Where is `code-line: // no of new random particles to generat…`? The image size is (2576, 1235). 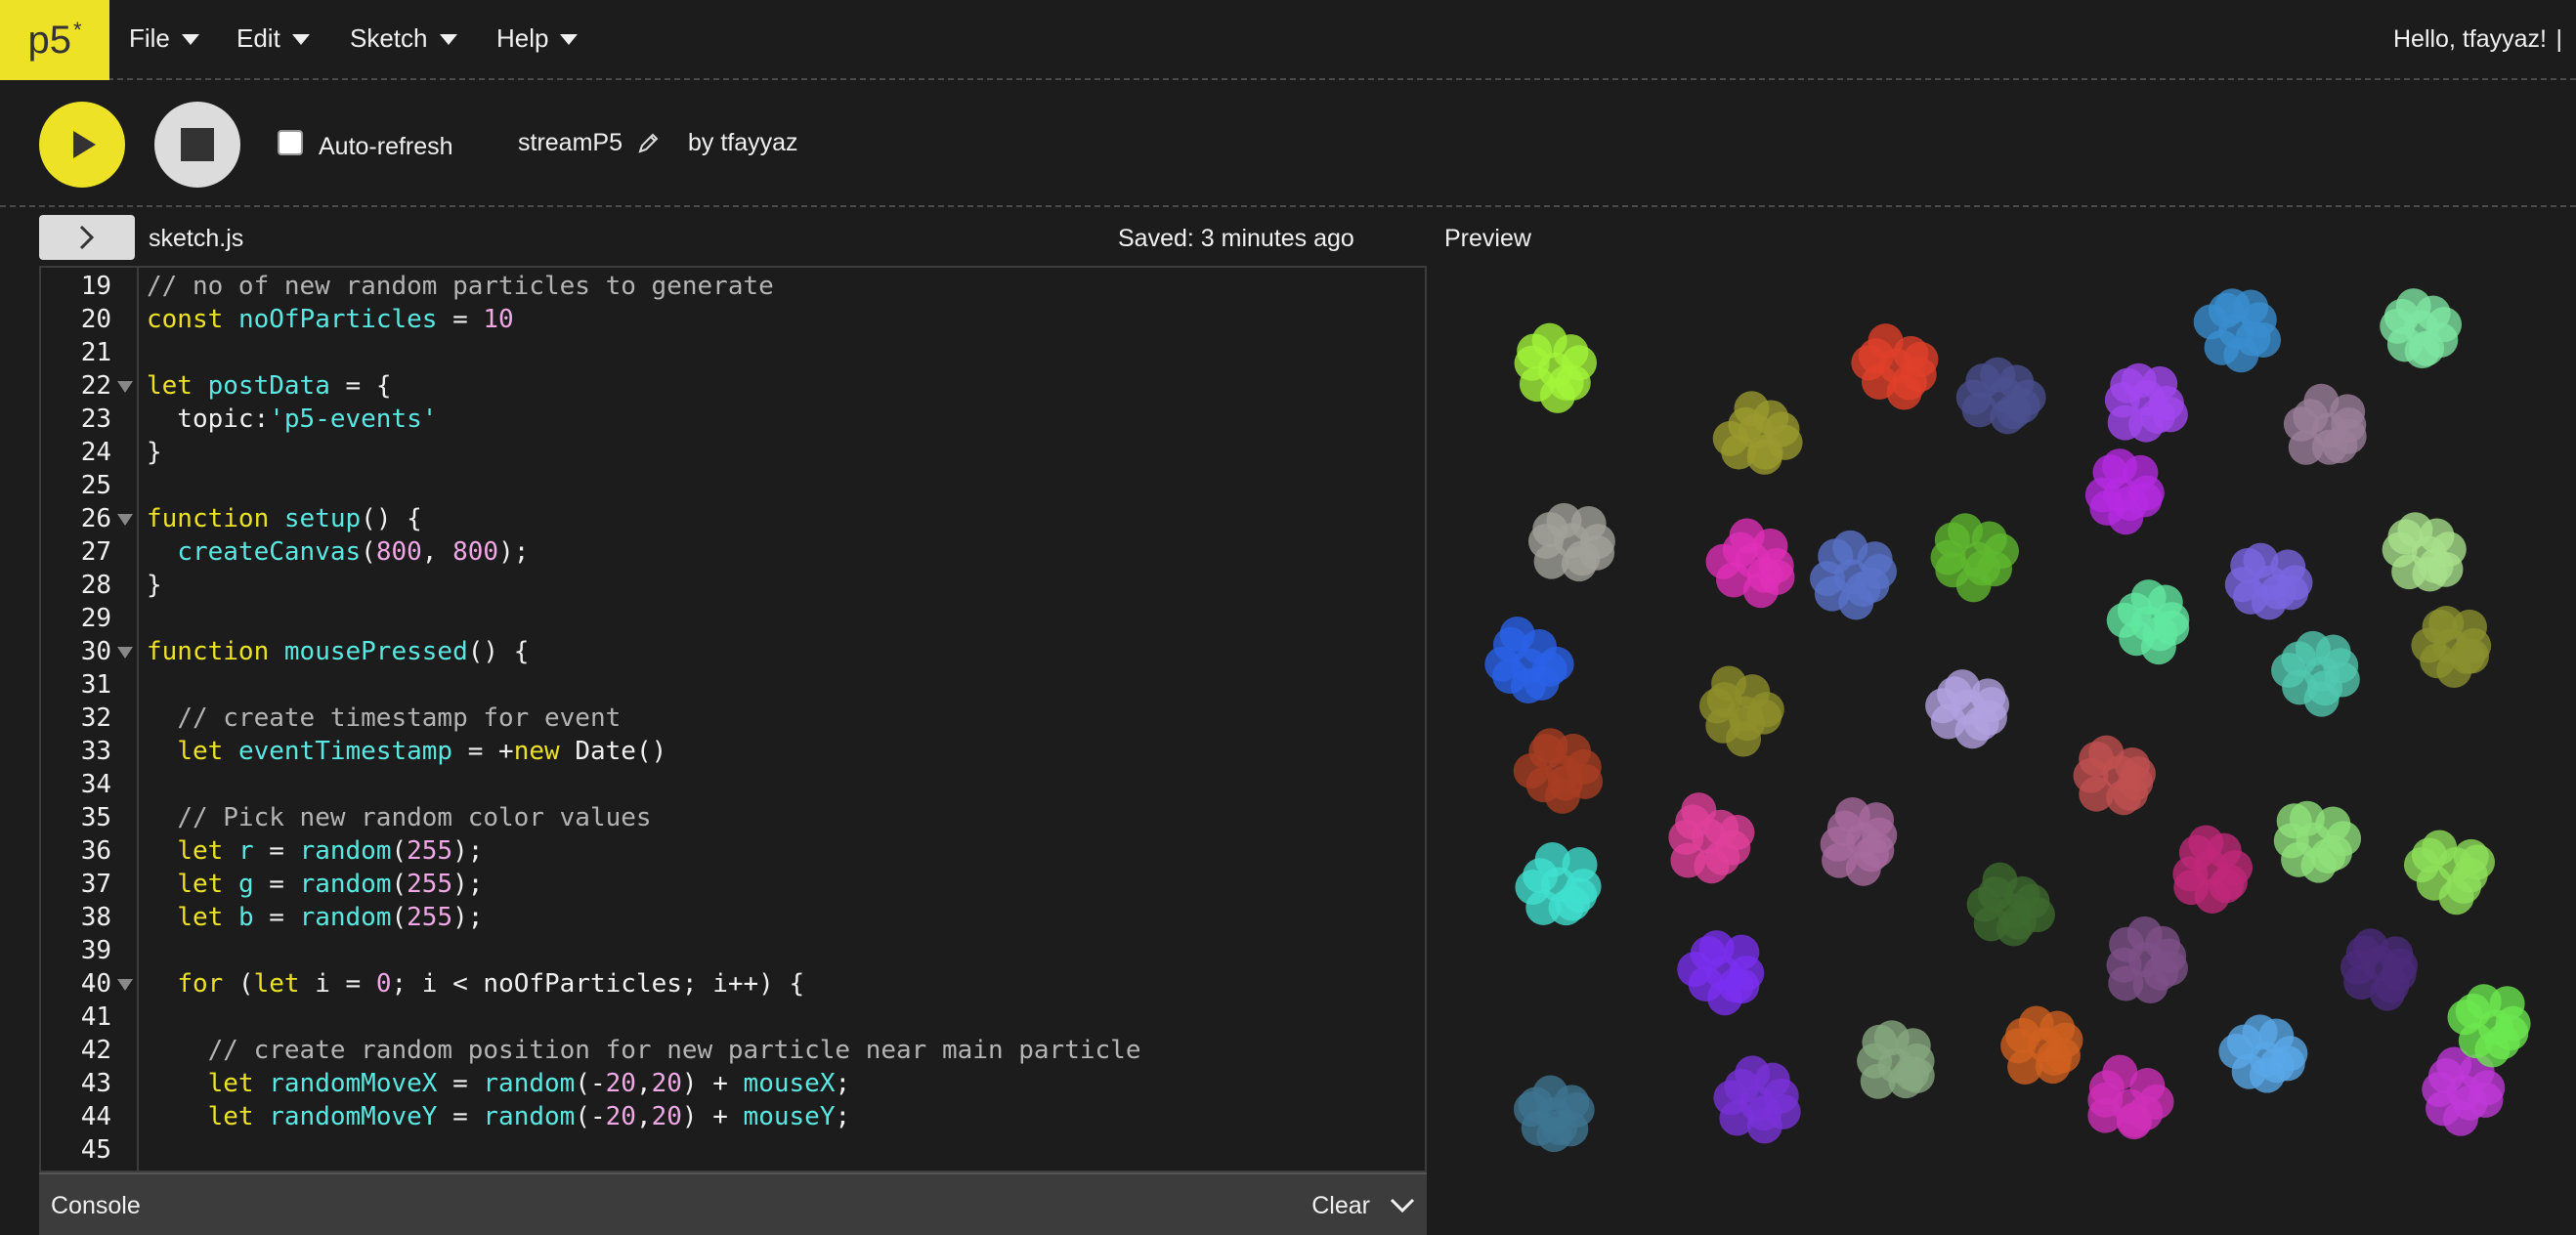 code-line: // no of new random particles to generat… is located at coordinates (460, 286).